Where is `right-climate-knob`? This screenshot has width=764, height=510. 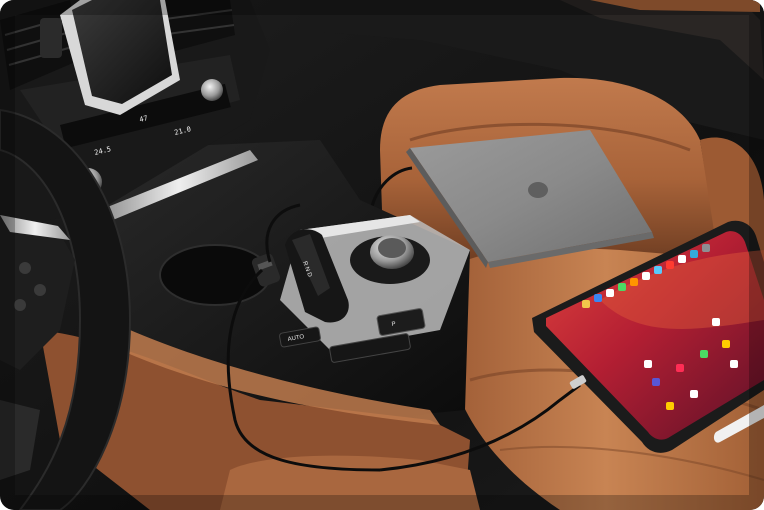 right-climate-knob is located at coordinates (212, 90).